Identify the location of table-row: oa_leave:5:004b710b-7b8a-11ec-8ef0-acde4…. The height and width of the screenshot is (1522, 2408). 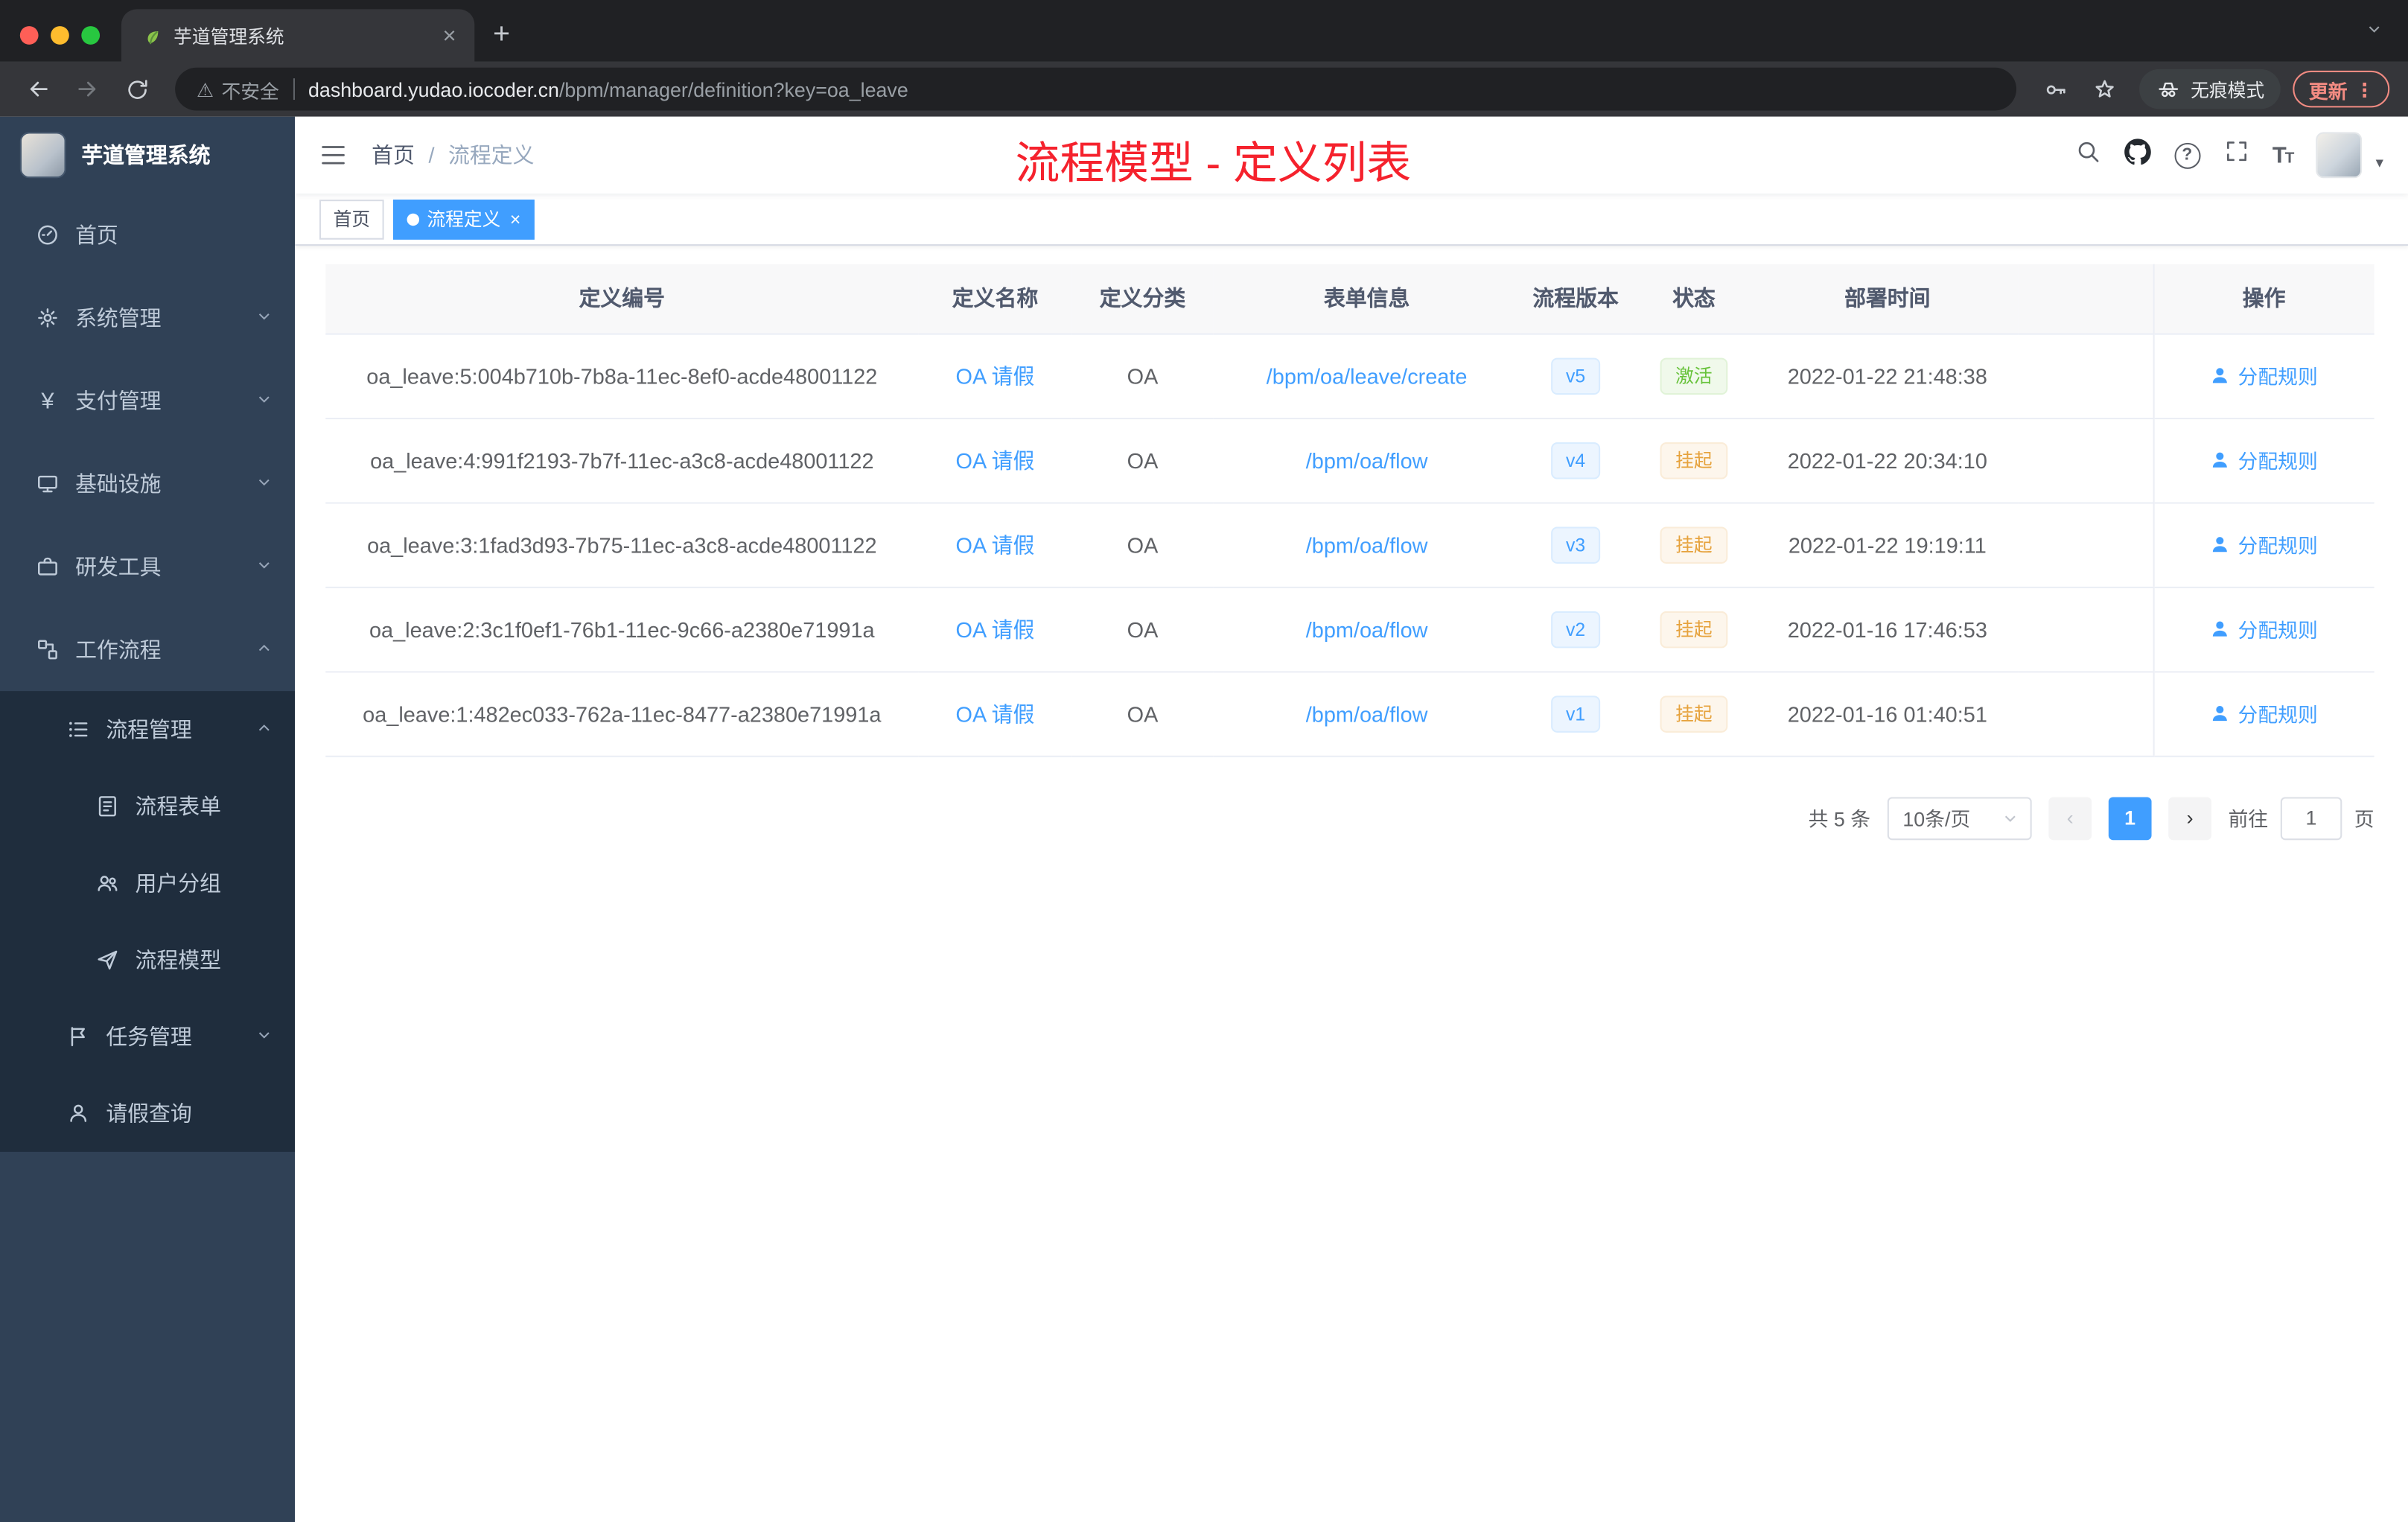
(1349, 376).